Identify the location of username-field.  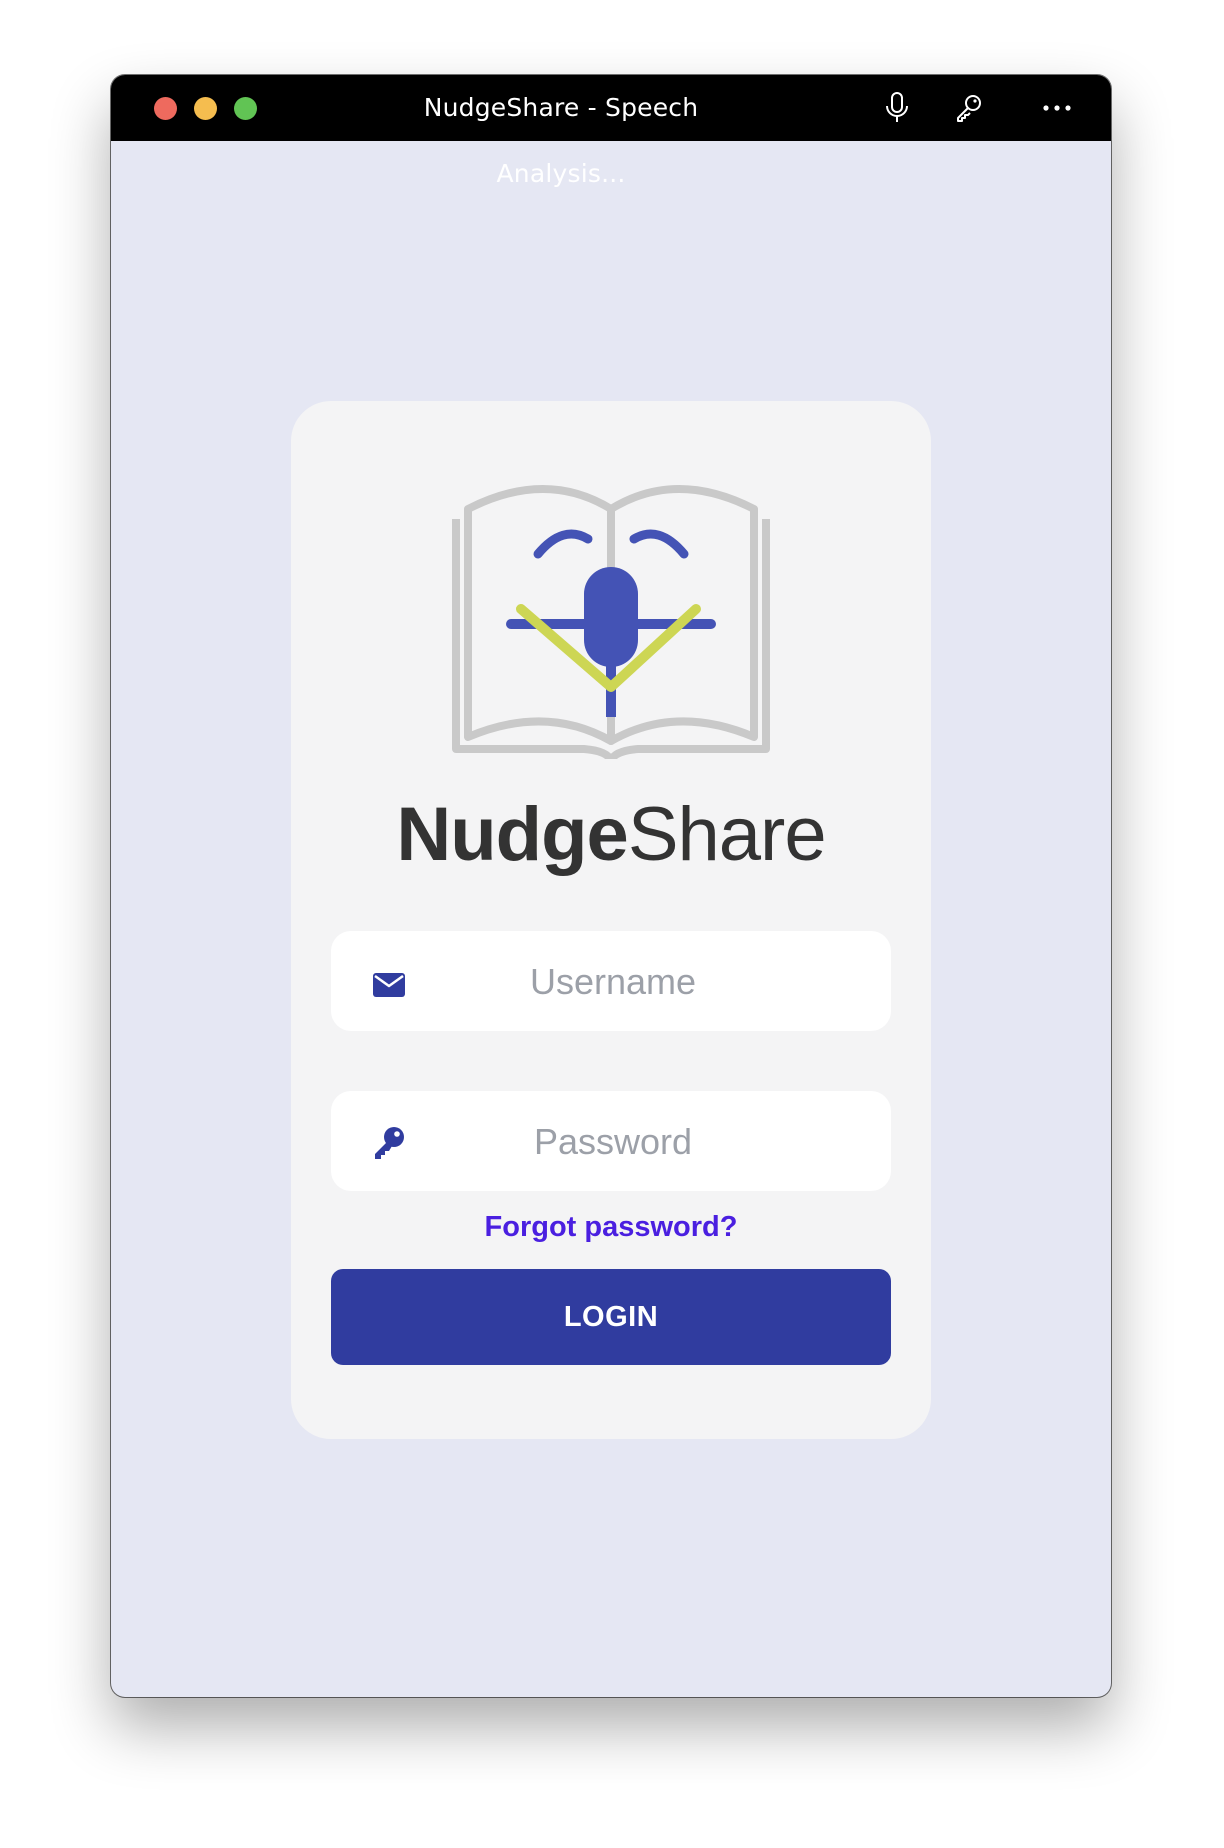
(611, 982).